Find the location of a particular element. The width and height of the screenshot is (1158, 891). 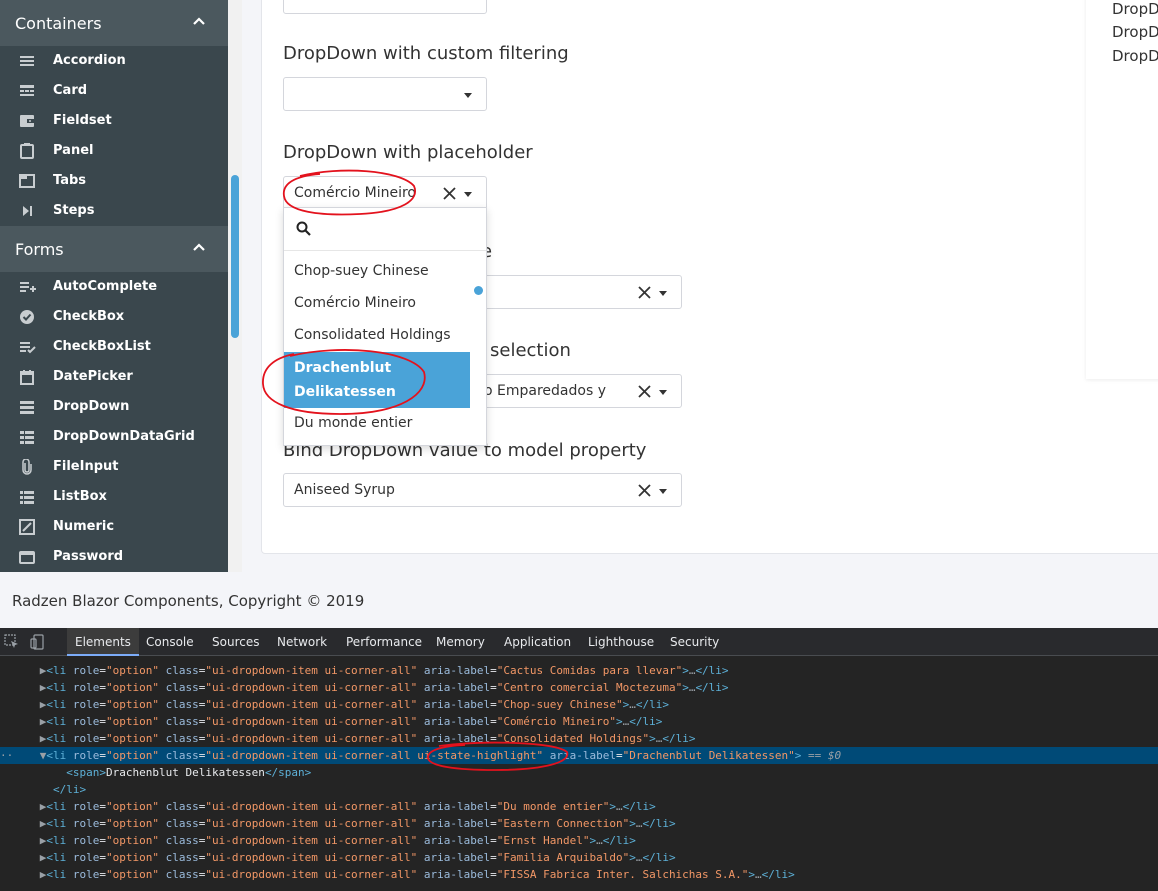

sidebar-item-accordion: Accordion is located at coordinates (114, 61).